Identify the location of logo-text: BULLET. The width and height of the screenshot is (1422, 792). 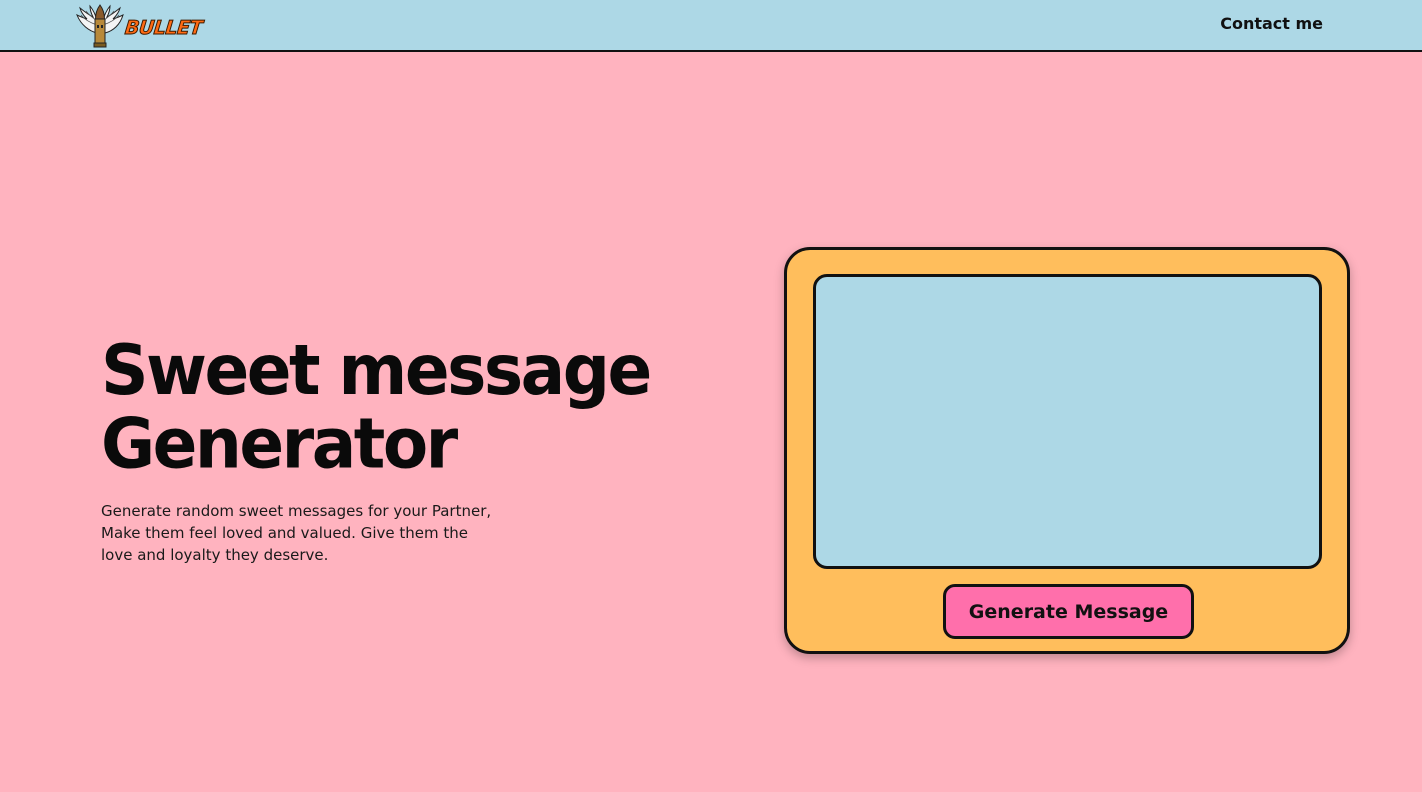
(163, 28).